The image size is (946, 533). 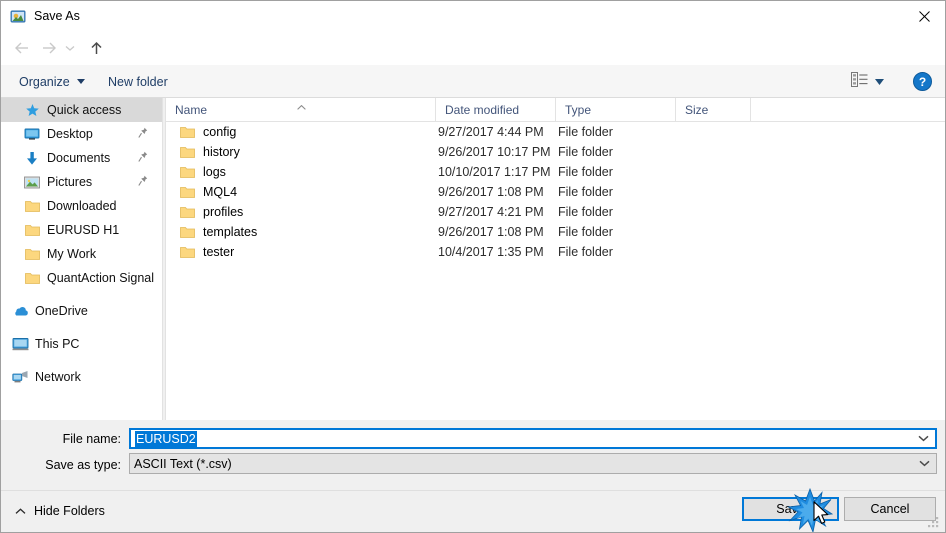 I want to click on resize-grip-icon, so click(x=934, y=522).